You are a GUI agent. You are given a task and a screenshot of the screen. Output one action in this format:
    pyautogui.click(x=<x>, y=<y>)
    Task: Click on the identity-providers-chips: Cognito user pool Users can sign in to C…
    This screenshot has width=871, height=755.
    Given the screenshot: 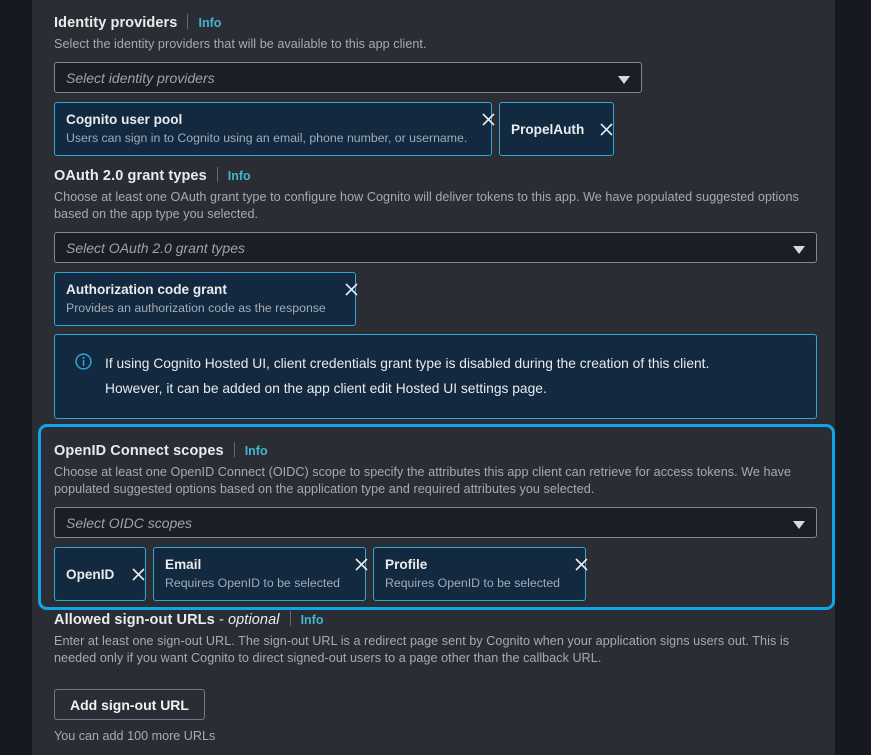 What is the action you would take?
    pyautogui.click(x=444, y=129)
    